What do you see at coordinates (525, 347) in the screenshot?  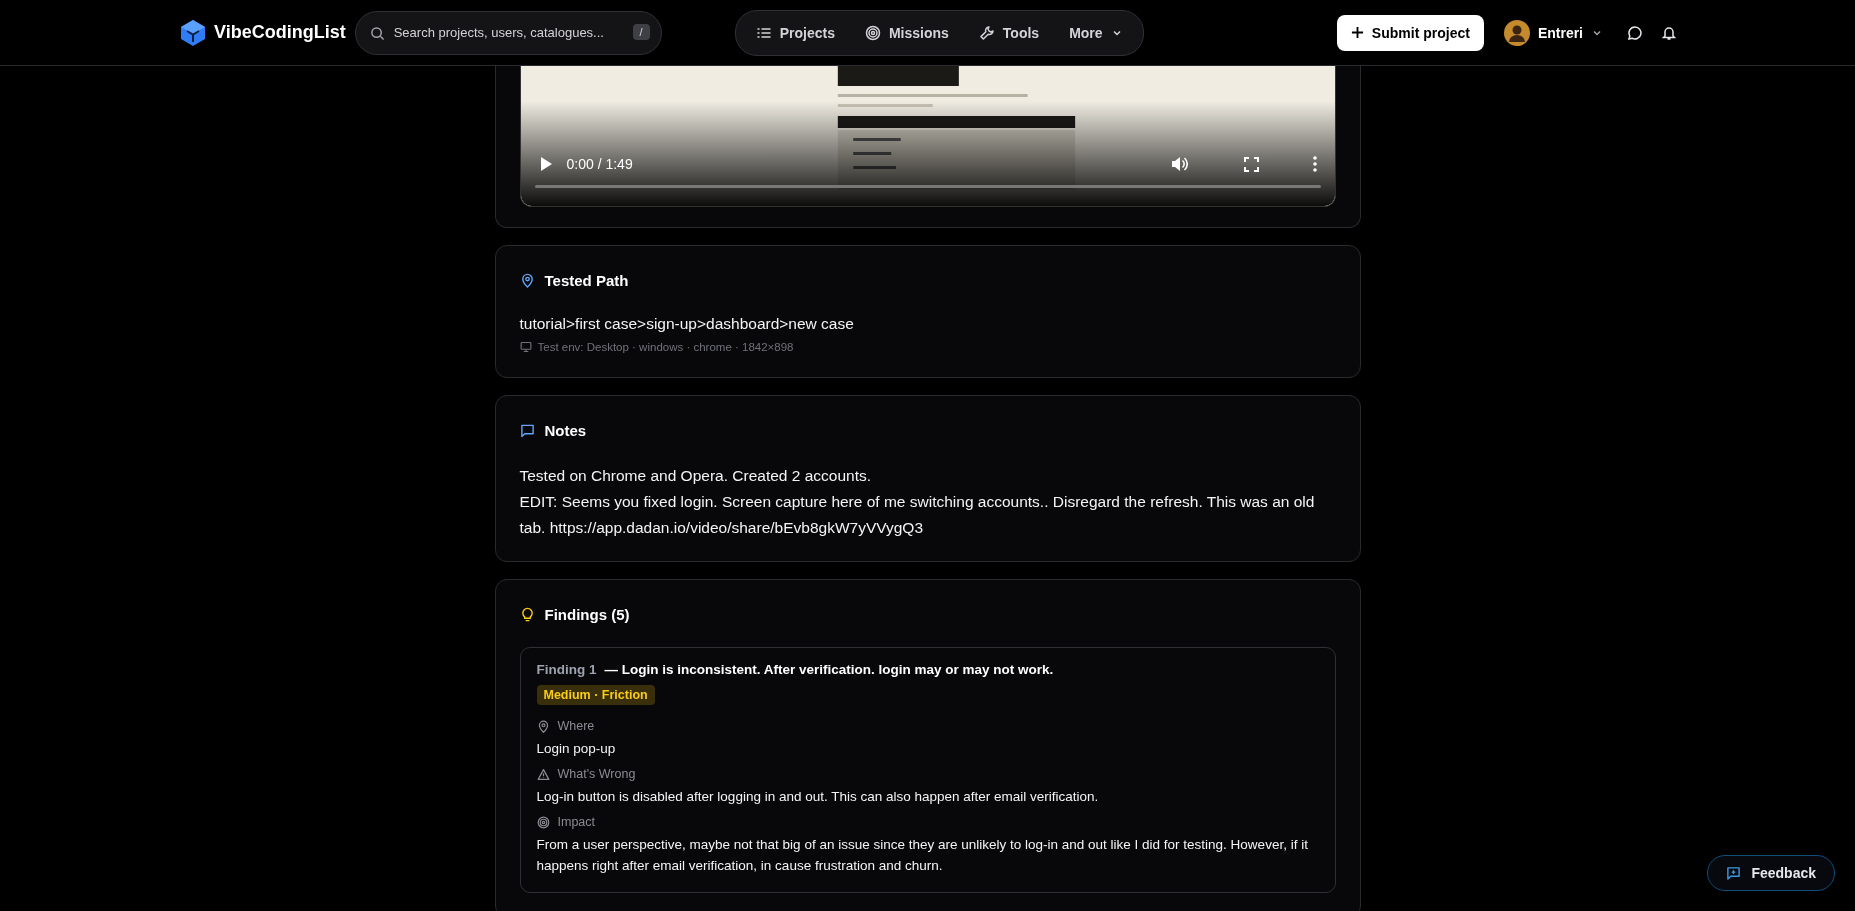 I see `monitor-icon` at bounding box center [525, 347].